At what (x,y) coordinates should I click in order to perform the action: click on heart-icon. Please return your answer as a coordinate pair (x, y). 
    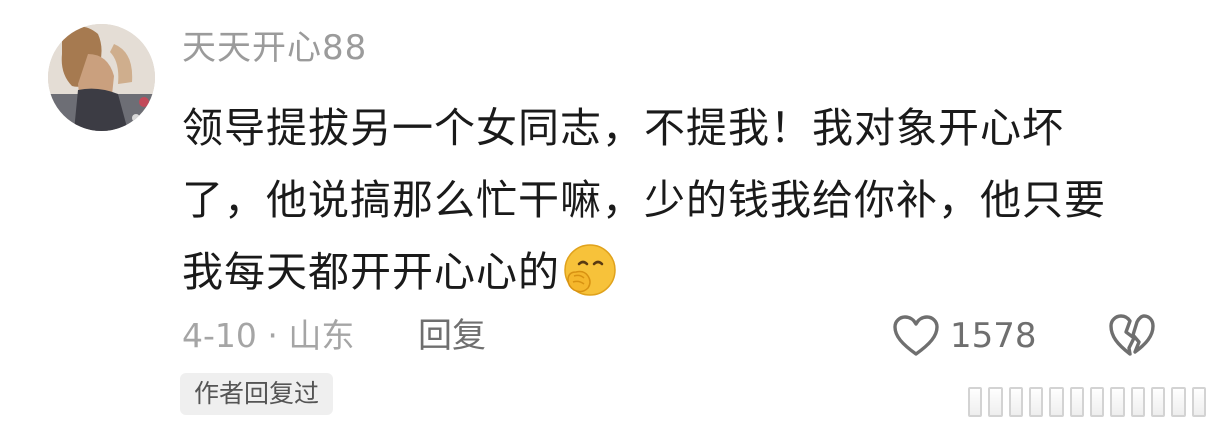
    Looking at the image, I should click on (916, 335).